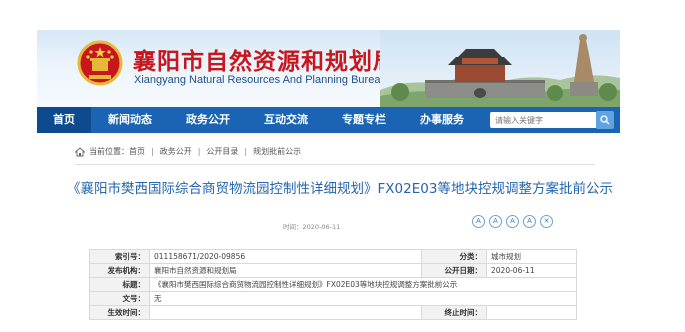 This screenshot has height=332, width=685. I want to click on publish-date-value: 2020-06-11, so click(531, 270).